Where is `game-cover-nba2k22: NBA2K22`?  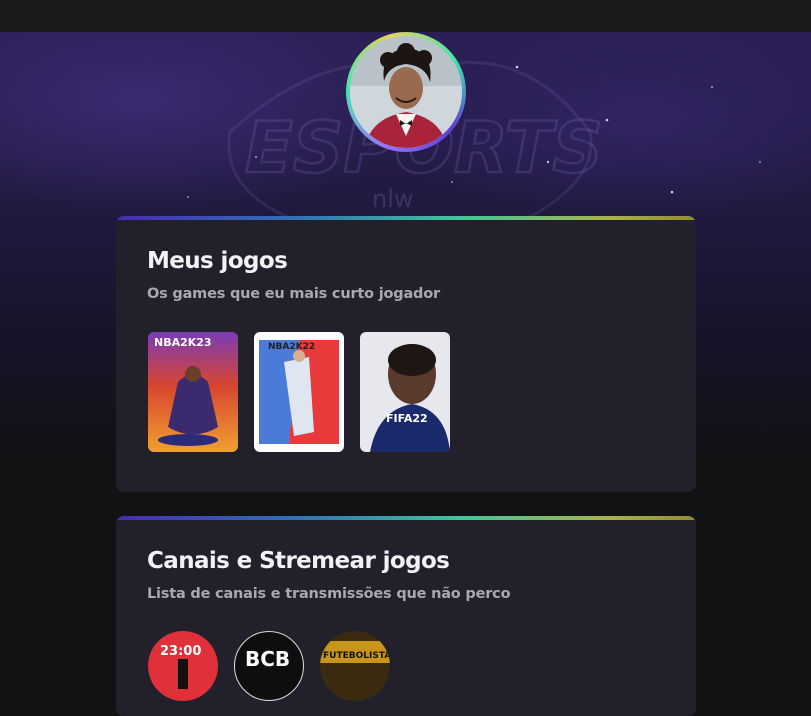
game-cover-nba2k22: NBA2K22 is located at coordinates (299, 392).